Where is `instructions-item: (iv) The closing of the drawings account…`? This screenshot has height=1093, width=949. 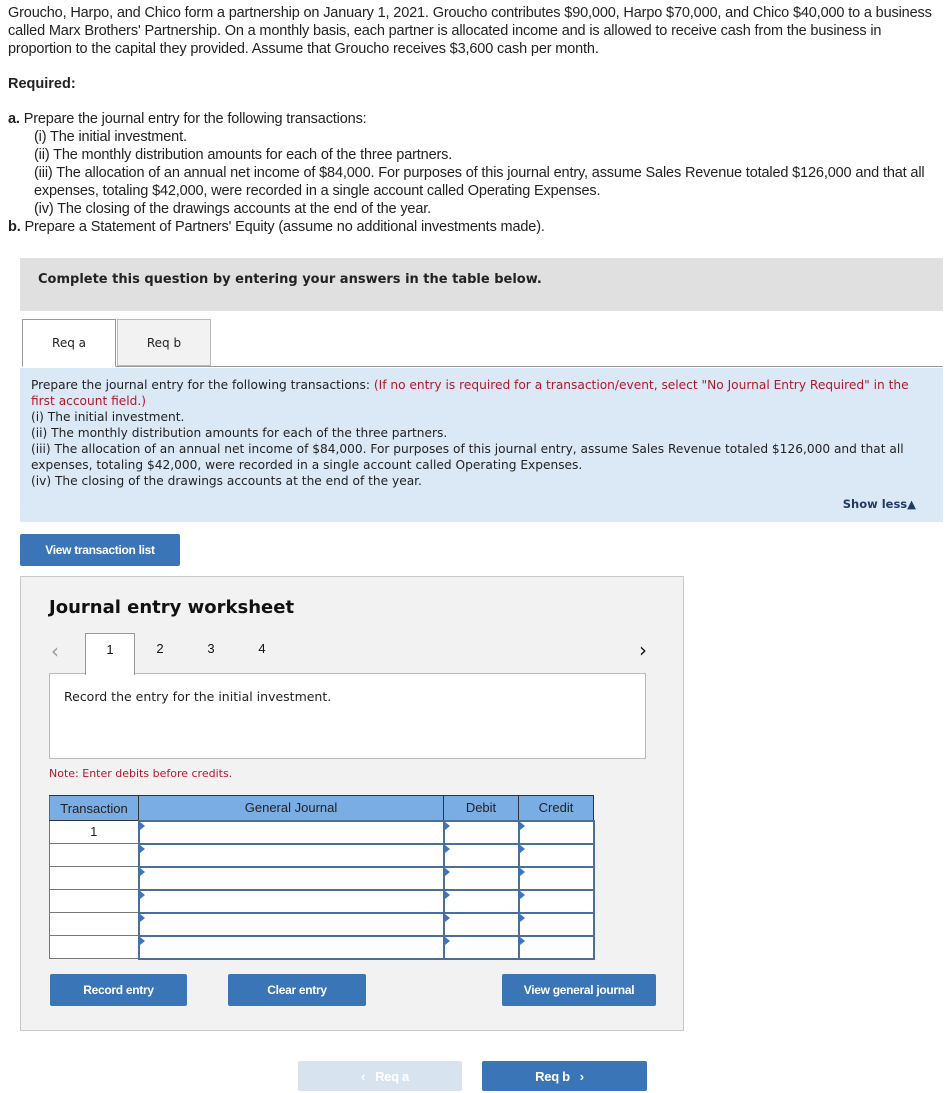 instructions-item: (iv) The closing of the drawings account… is located at coordinates (226, 481).